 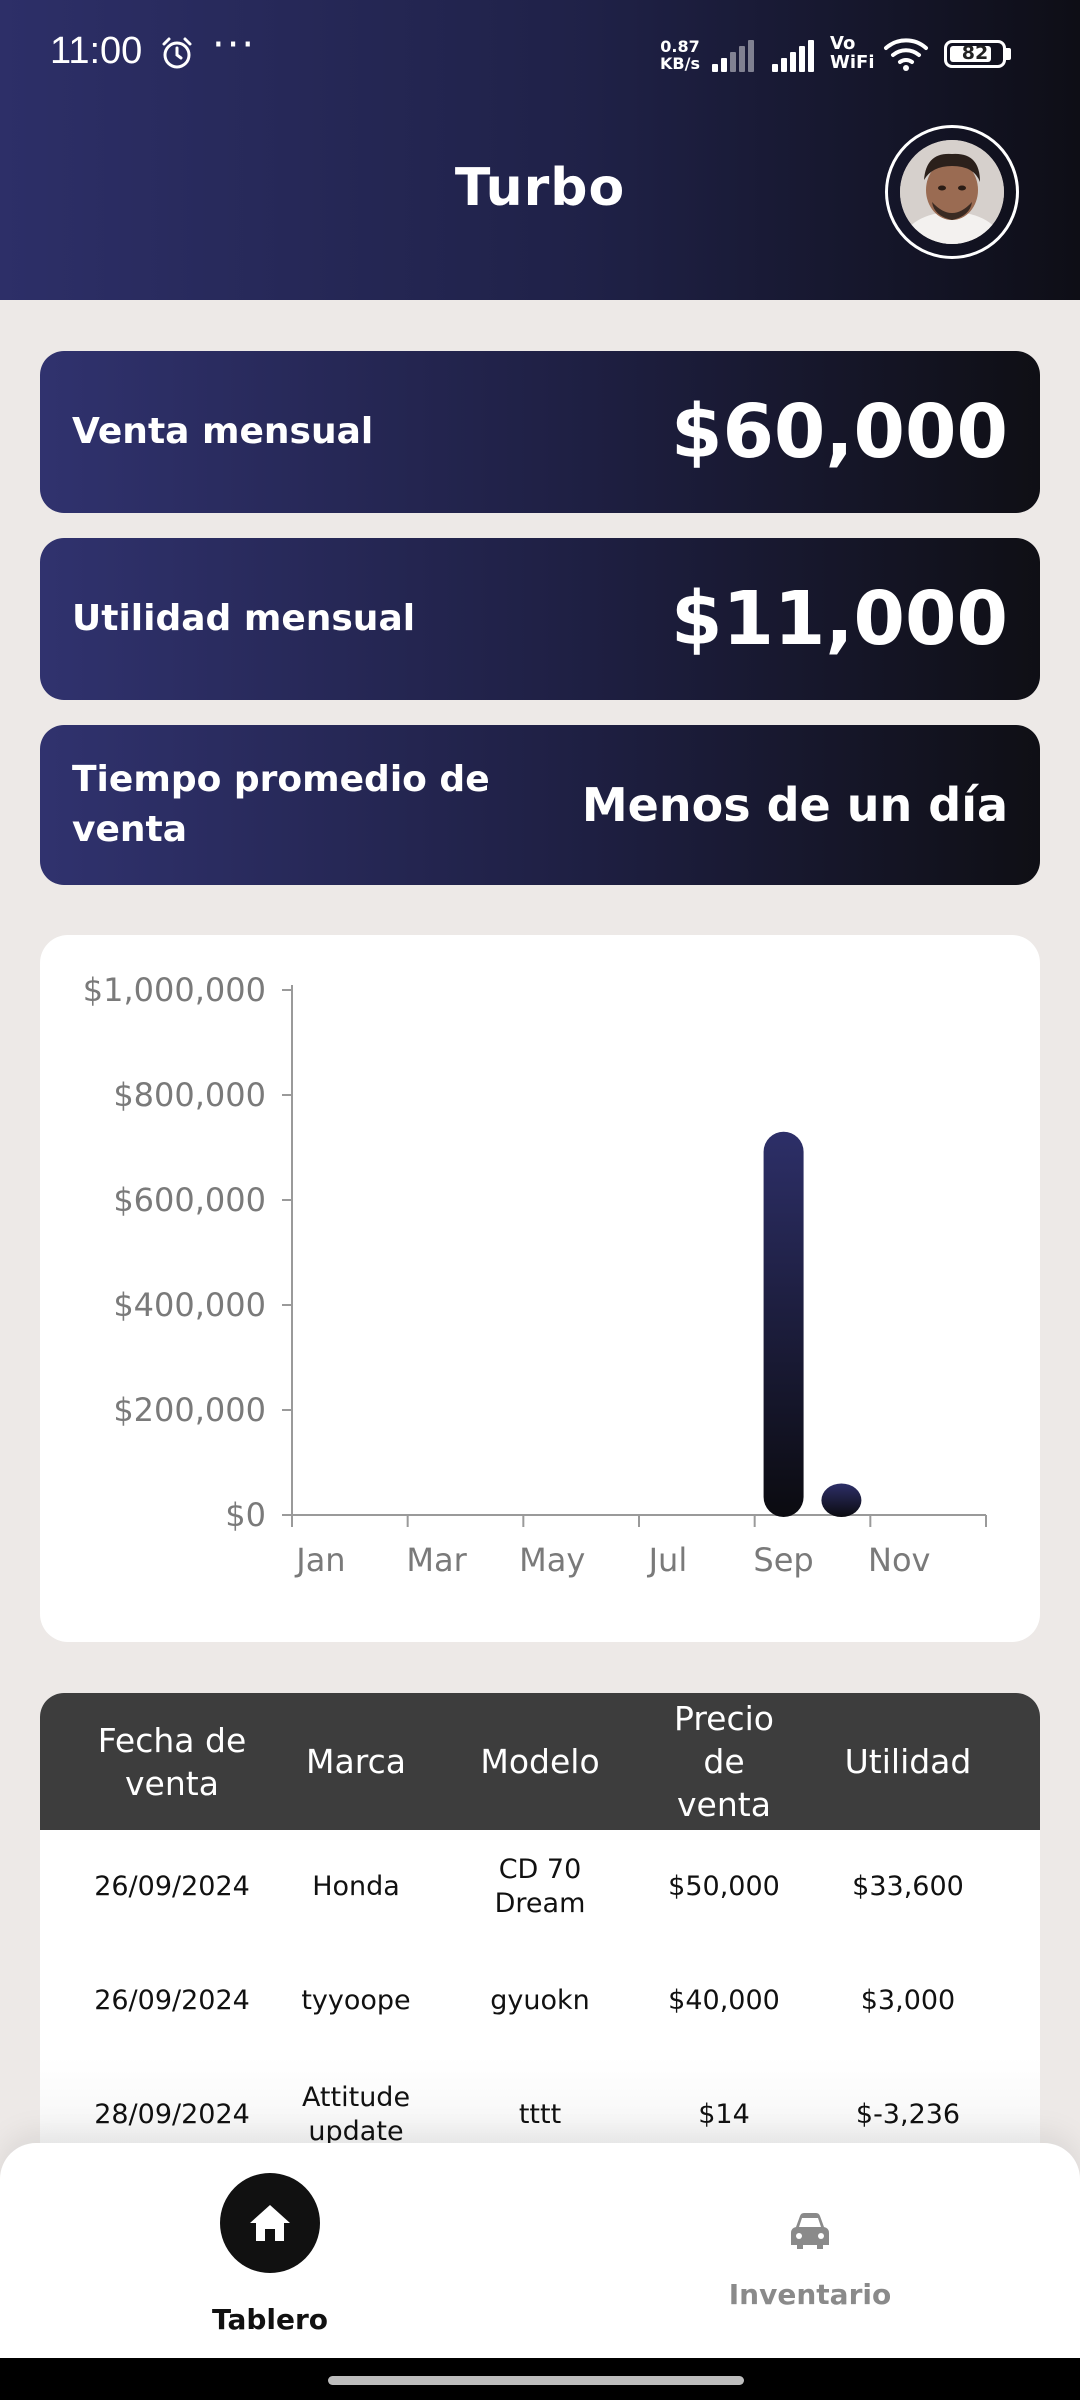 What do you see at coordinates (810, 2294) in the screenshot?
I see `nav-label-inventario: Inventario` at bounding box center [810, 2294].